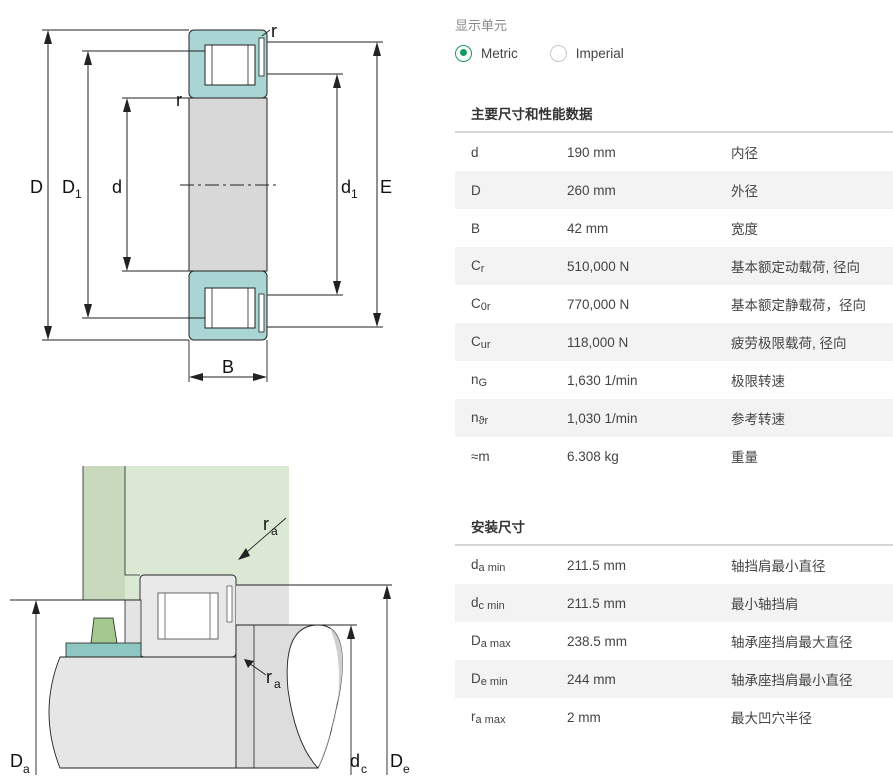  Describe the element at coordinates (674, 190) in the screenshot. I see `table-row: D 260 mm 外径` at that location.